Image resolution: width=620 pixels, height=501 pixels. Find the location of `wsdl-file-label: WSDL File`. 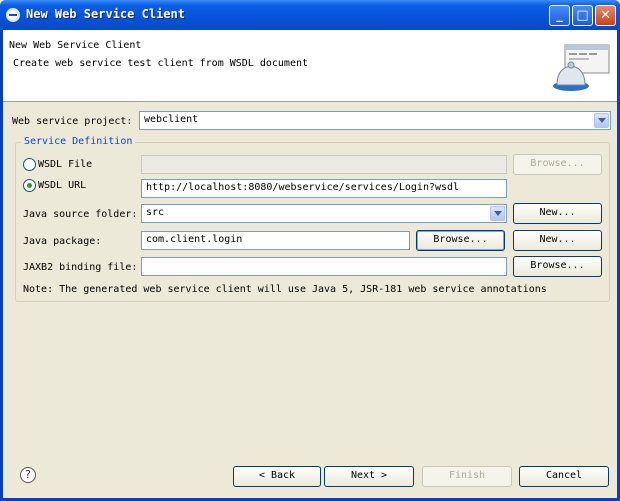

wsdl-file-label: WSDL File is located at coordinates (65, 164).